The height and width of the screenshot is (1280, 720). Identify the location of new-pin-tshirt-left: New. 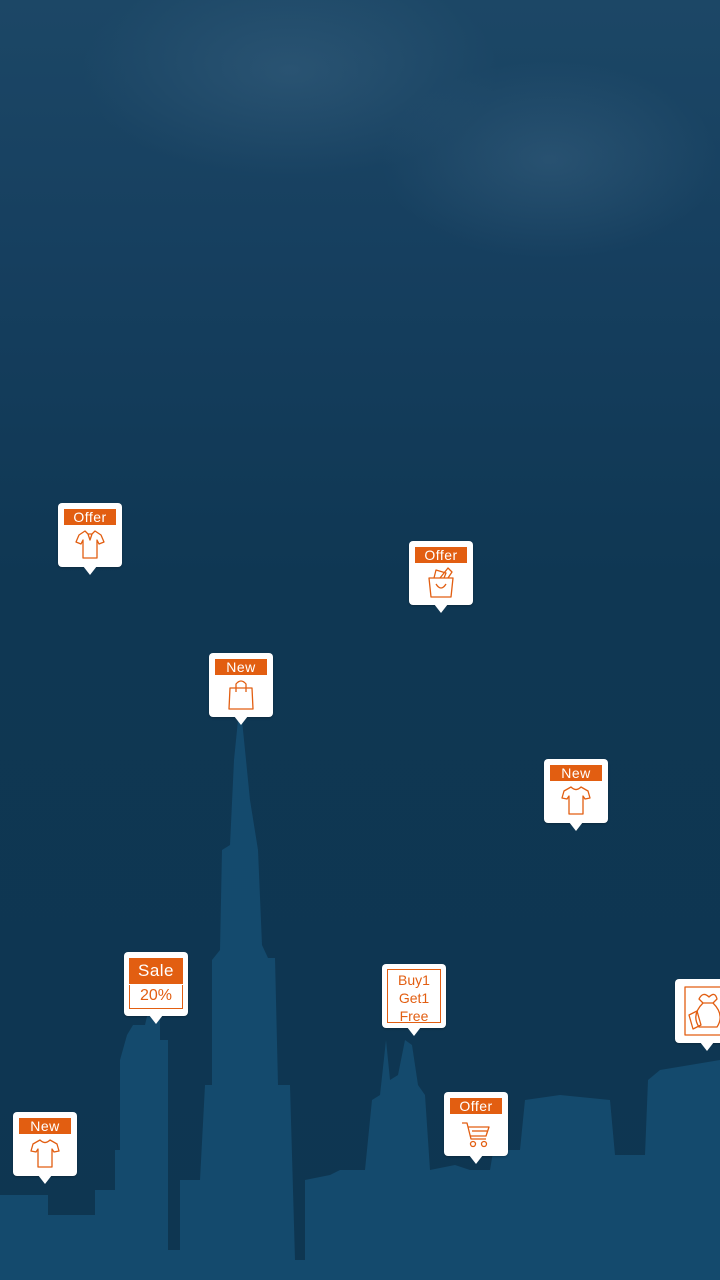
(45, 1148).